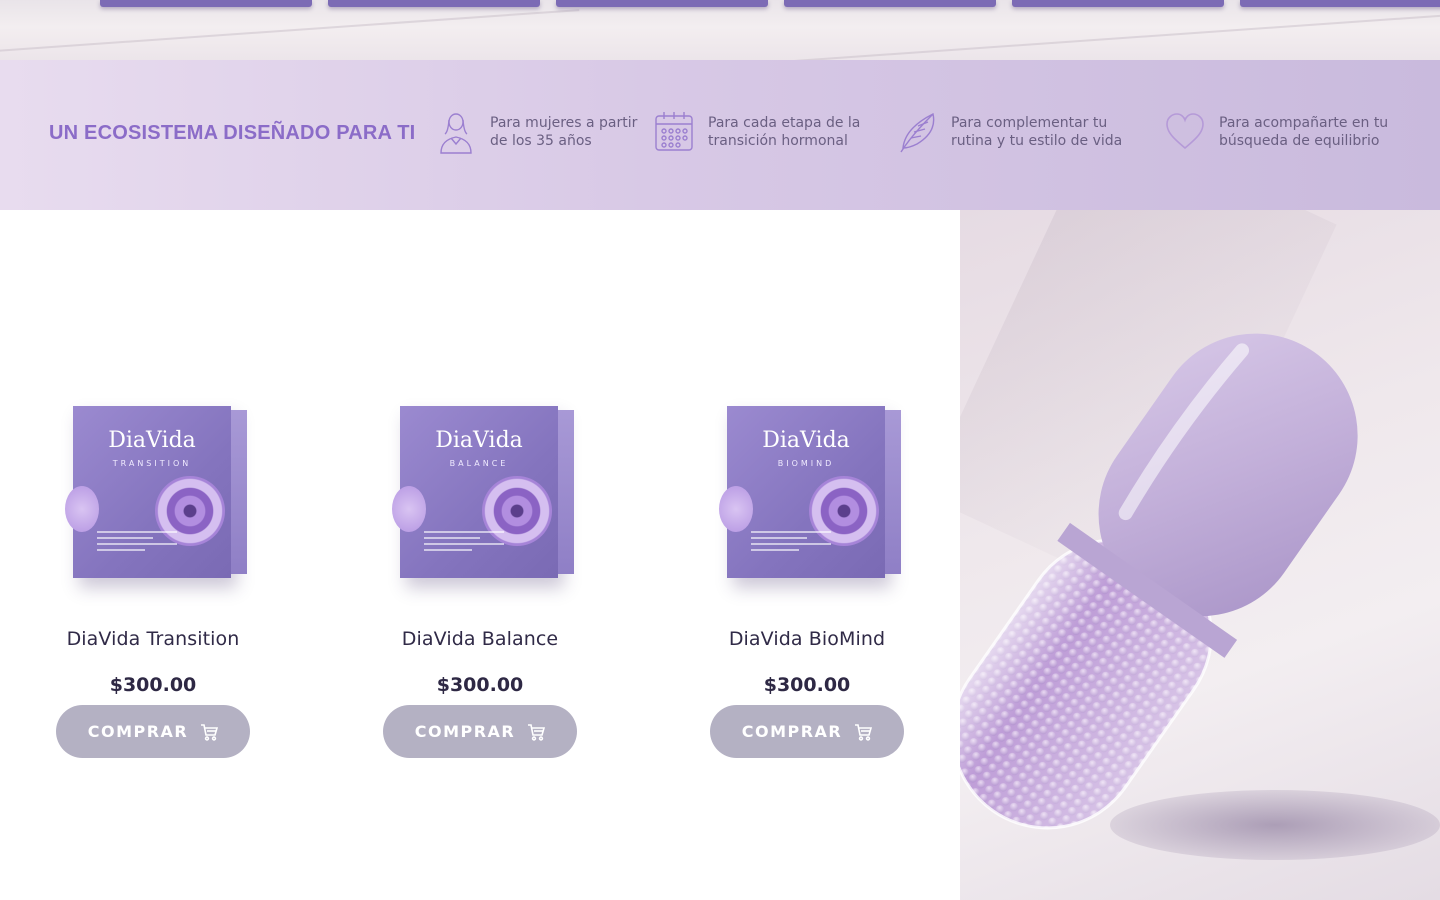 The image size is (1440, 900). What do you see at coordinates (674, 131) in the screenshot?
I see `calendar-icon` at bounding box center [674, 131].